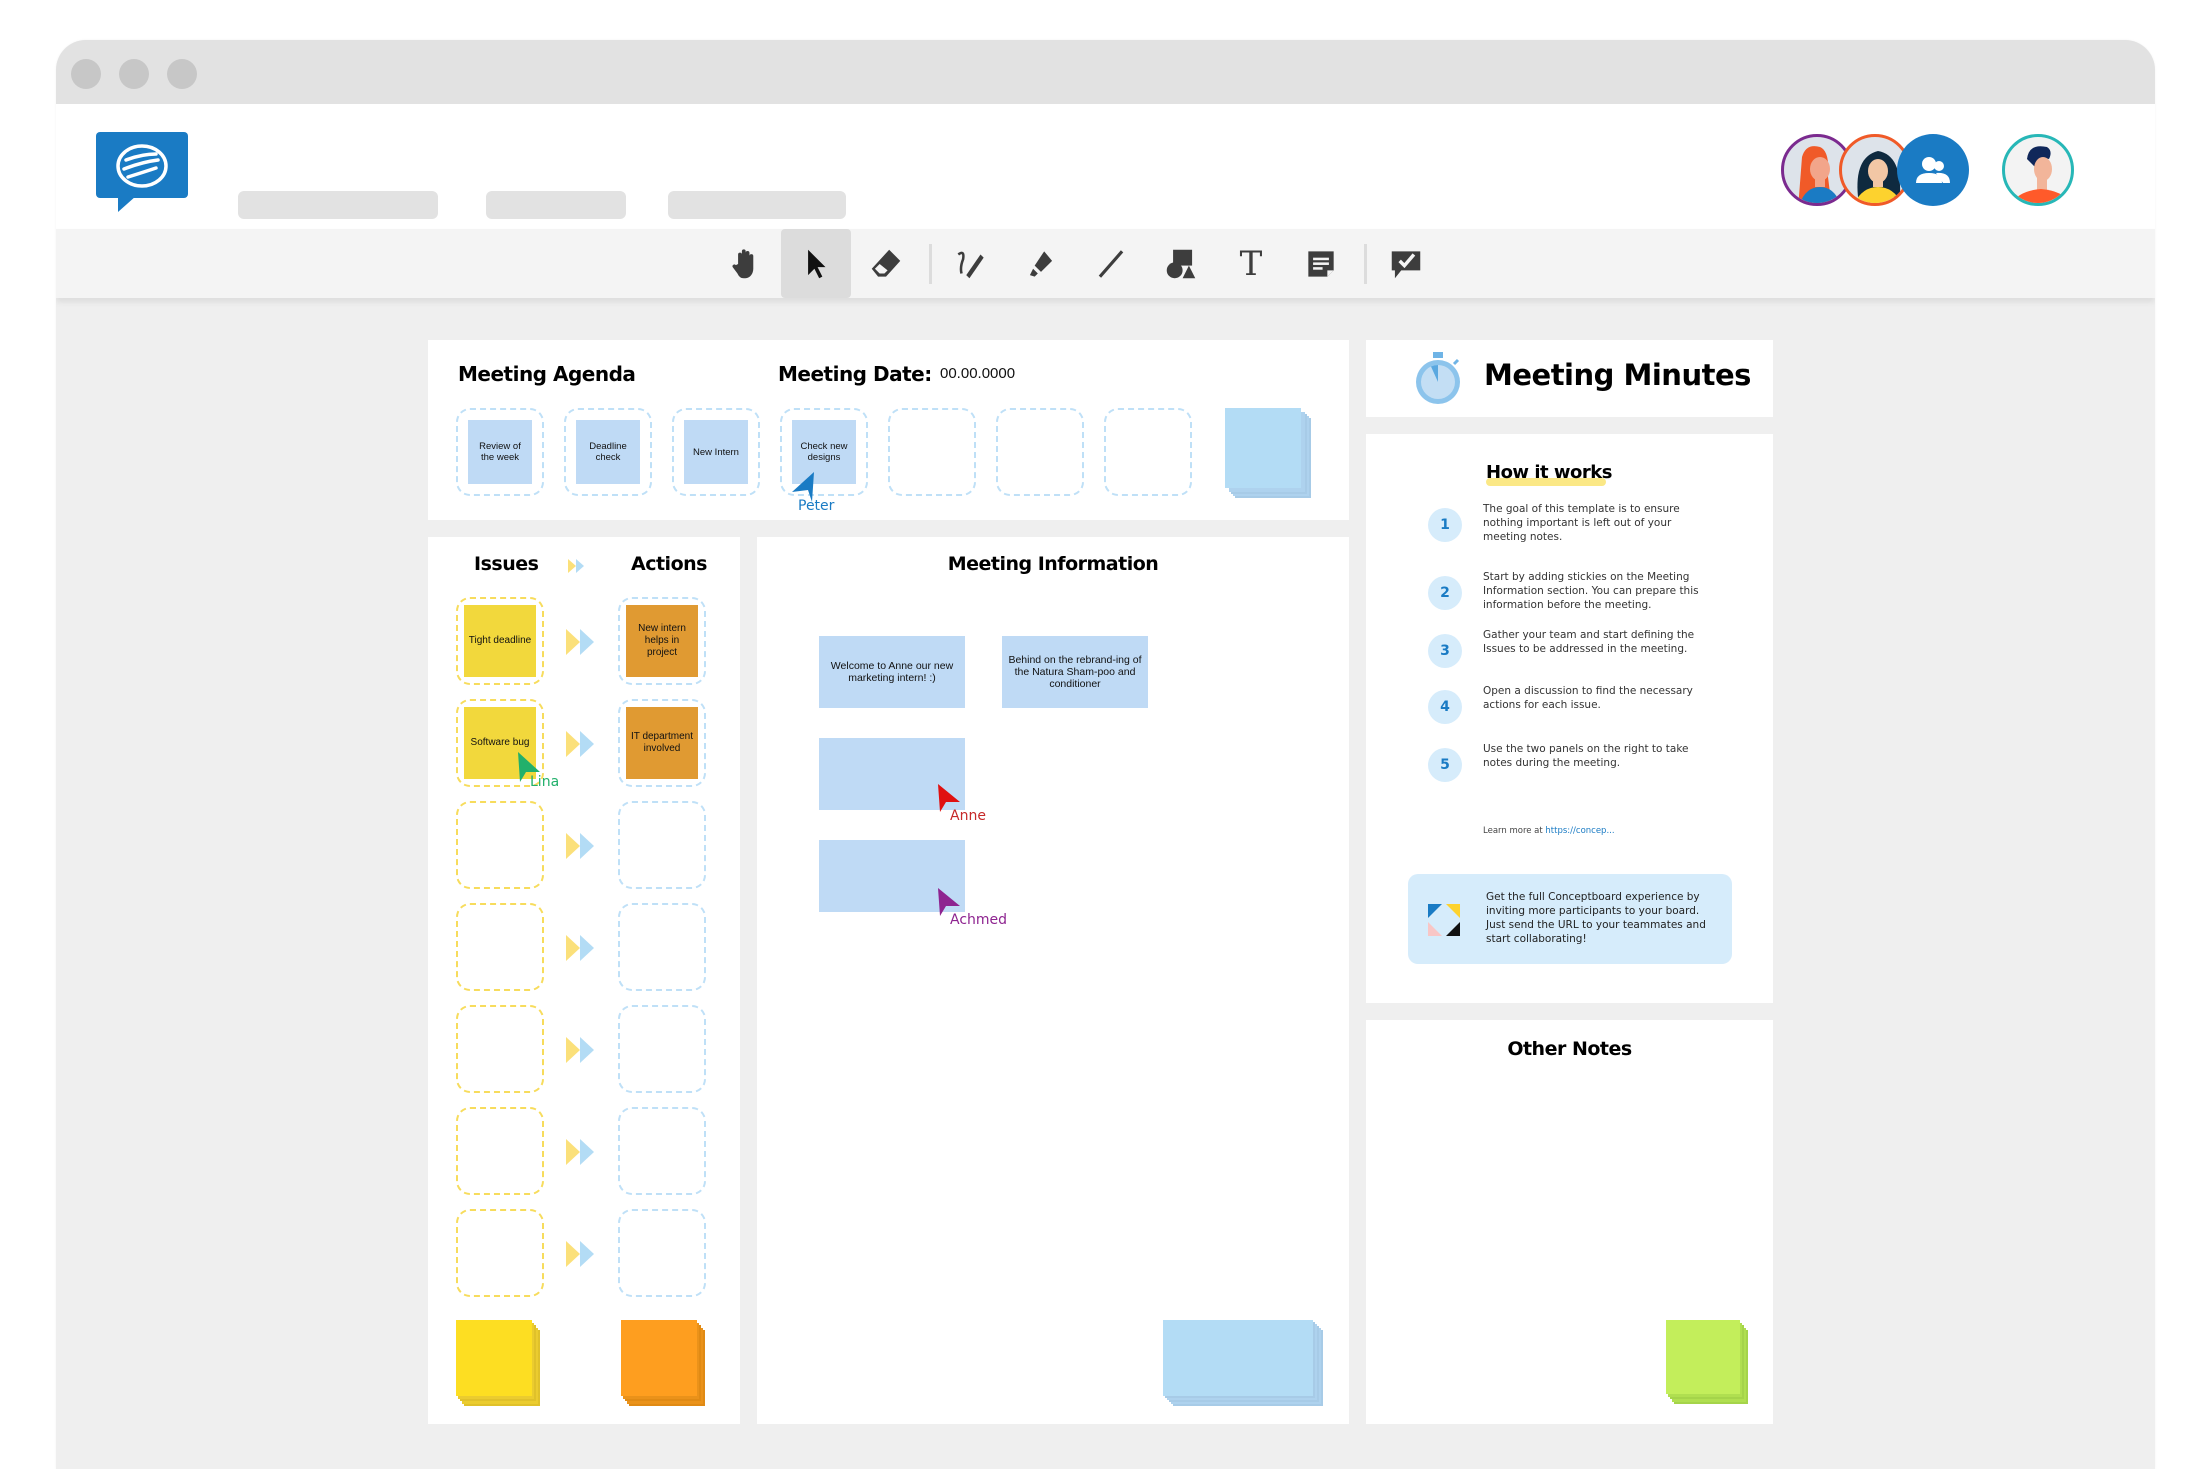 Image resolution: width=2204 pixels, height=1469 pixels. I want to click on tool-text: T, so click(1251, 263).